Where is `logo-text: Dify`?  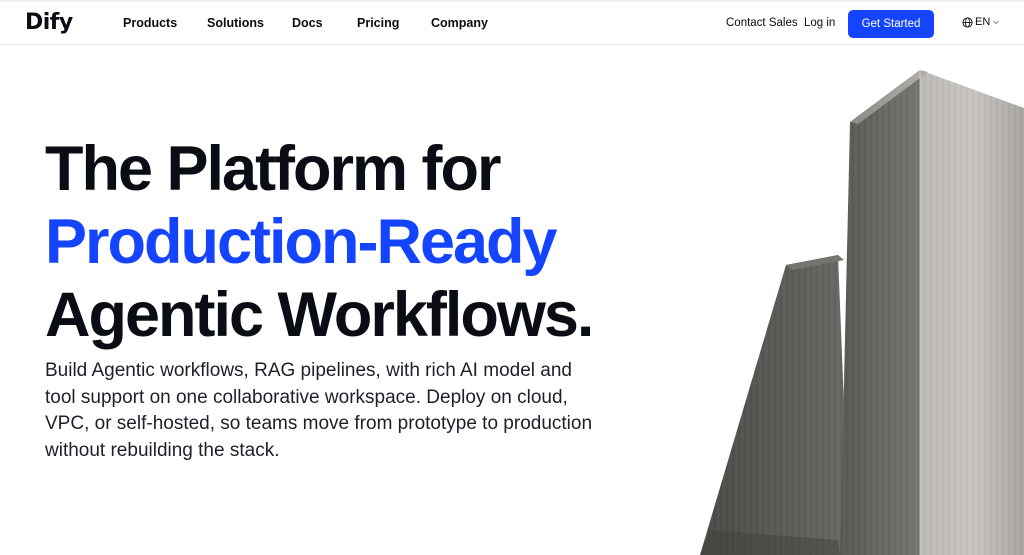
logo-text: Dify is located at coordinates (49, 22).